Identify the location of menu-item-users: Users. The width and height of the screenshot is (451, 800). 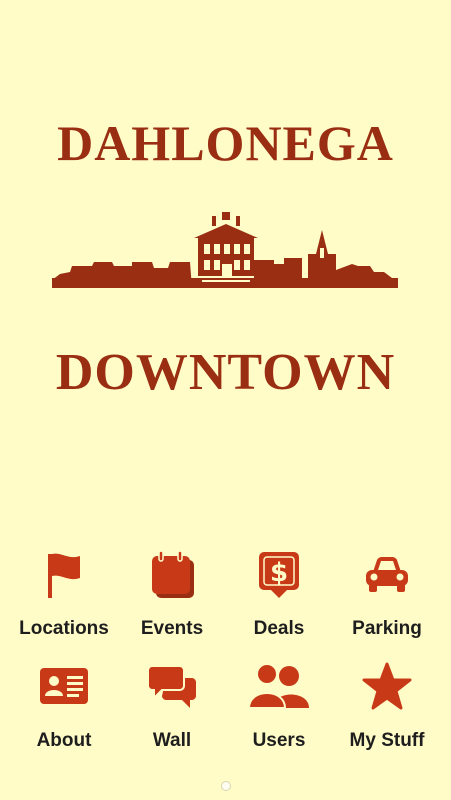
(279, 717).